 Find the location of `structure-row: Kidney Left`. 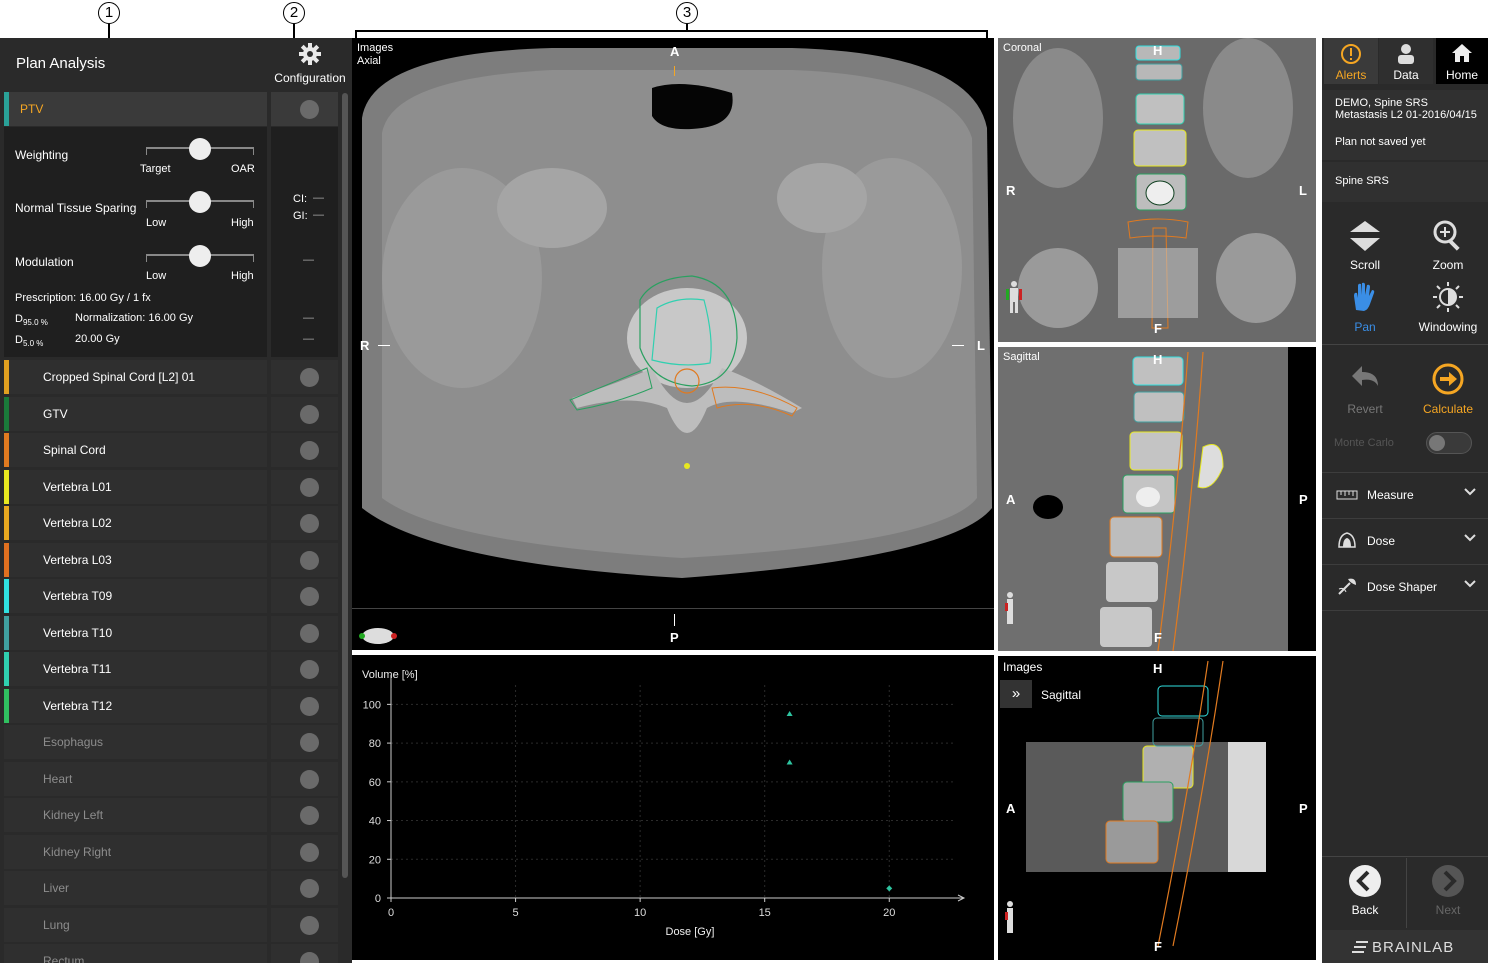

structure-row: Kidney Left is located at coordinates (135, 815).